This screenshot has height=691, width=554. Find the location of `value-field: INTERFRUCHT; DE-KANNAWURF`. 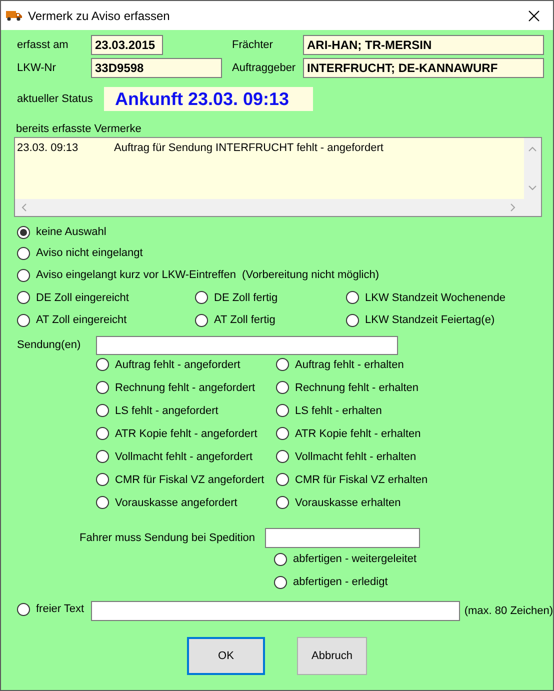

value-field: INTERFRUCHT; DE-KANNAWURF is located at coordinates (423, 68).